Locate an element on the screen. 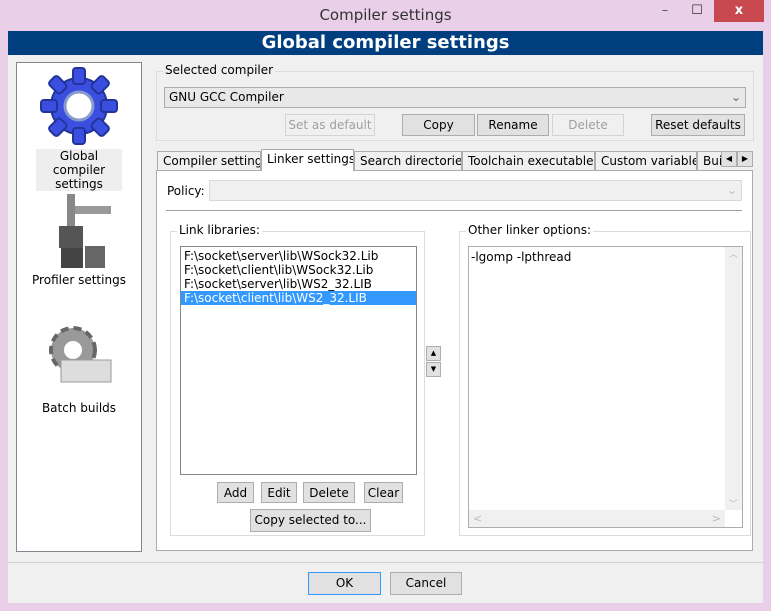 The width and height of the screenshot is (771, 611). sidebar-item-batch: Batch builds is located at coordinates (79, 368).